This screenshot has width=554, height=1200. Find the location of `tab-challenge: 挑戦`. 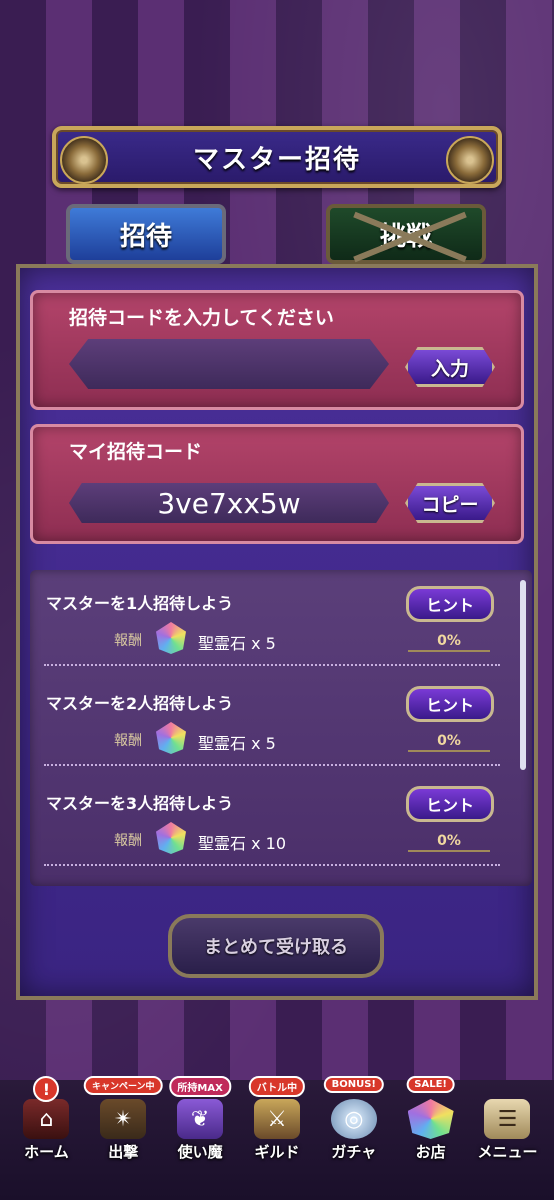

tab-challenge: 挑戦 is located at coordinates (406, 234).